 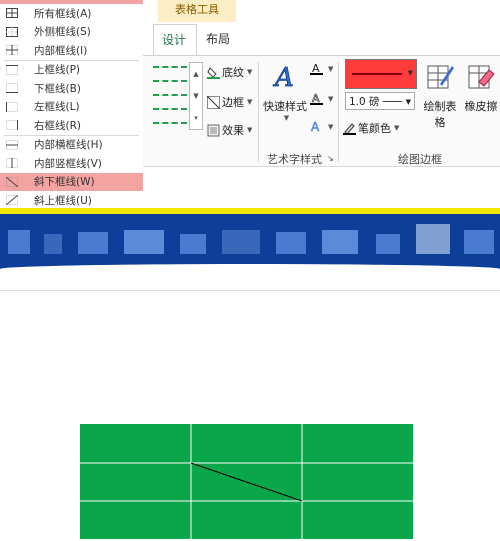 I want to click on effects-button: 效果 ▼, so click(x=229, y=130).